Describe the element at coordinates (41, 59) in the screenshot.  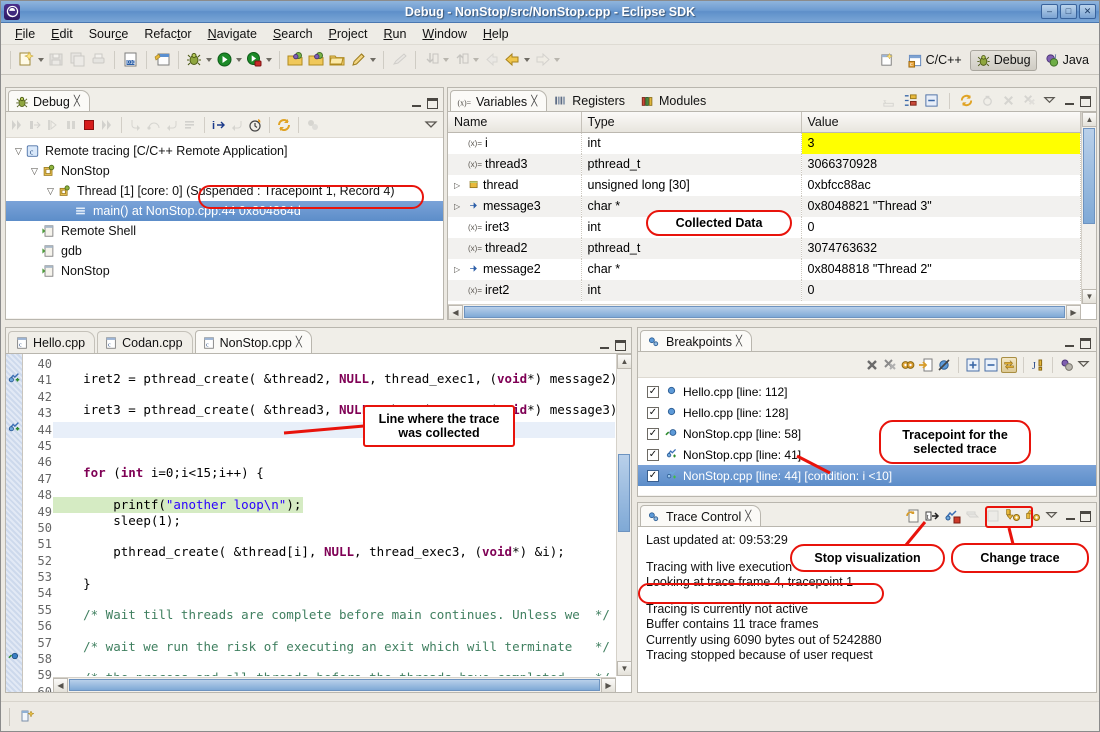
I see `chevron-down-icon` at that location.